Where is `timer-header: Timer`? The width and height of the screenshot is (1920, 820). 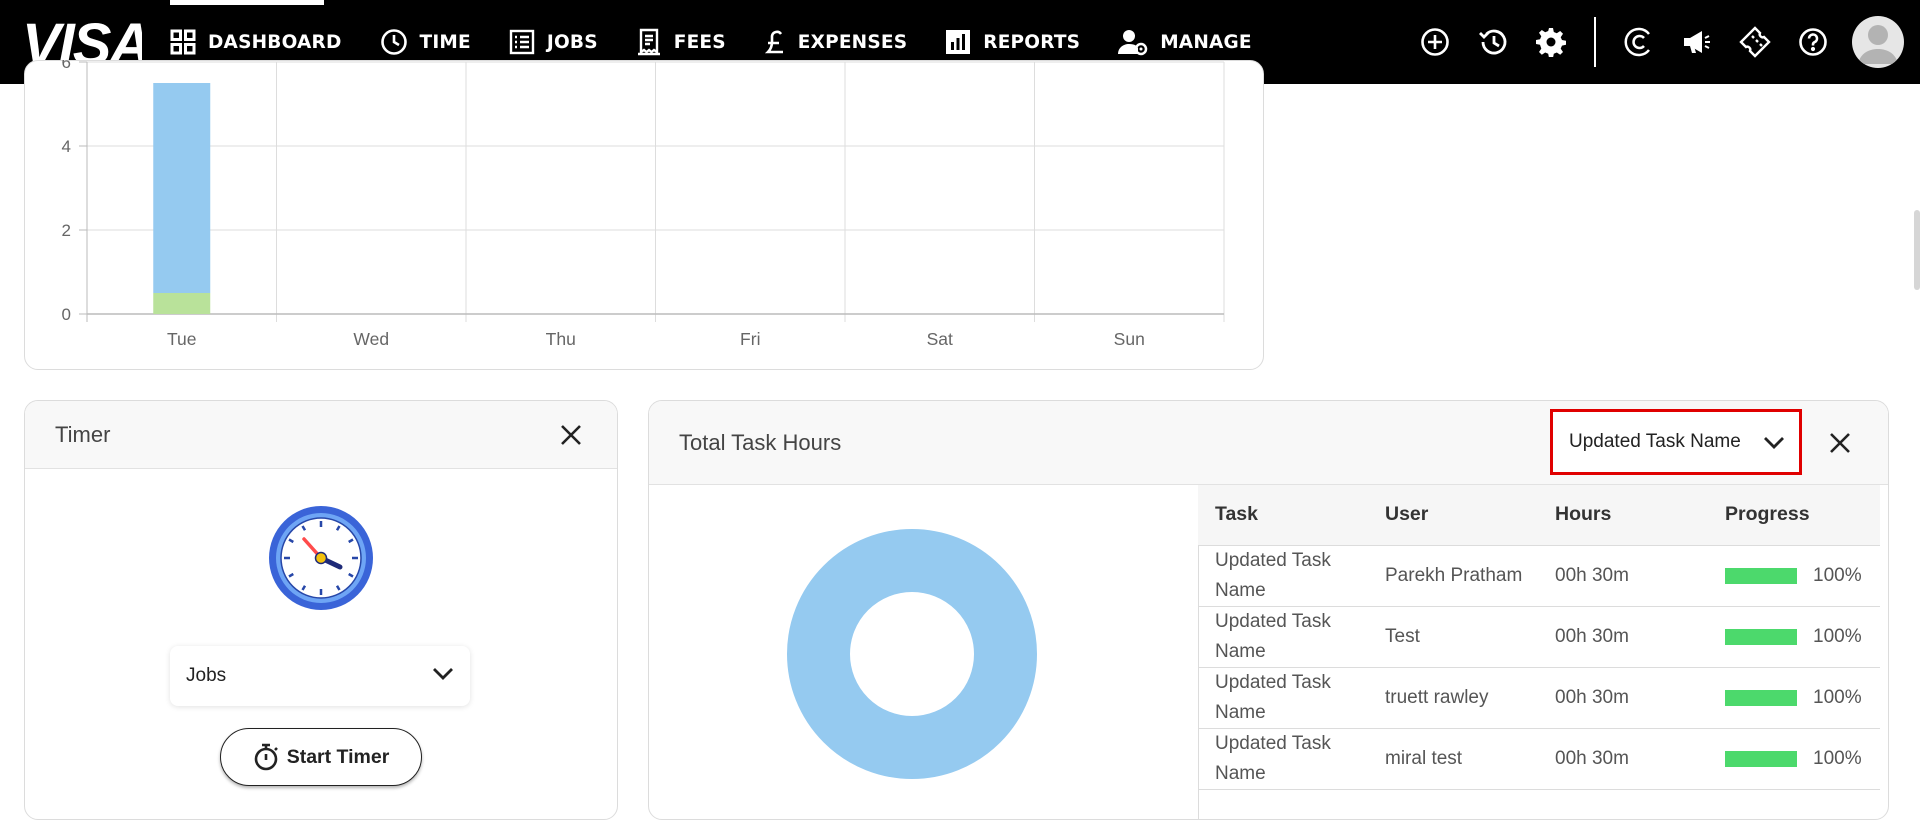
timer-header: Timer is located at coordinates (321, 435).